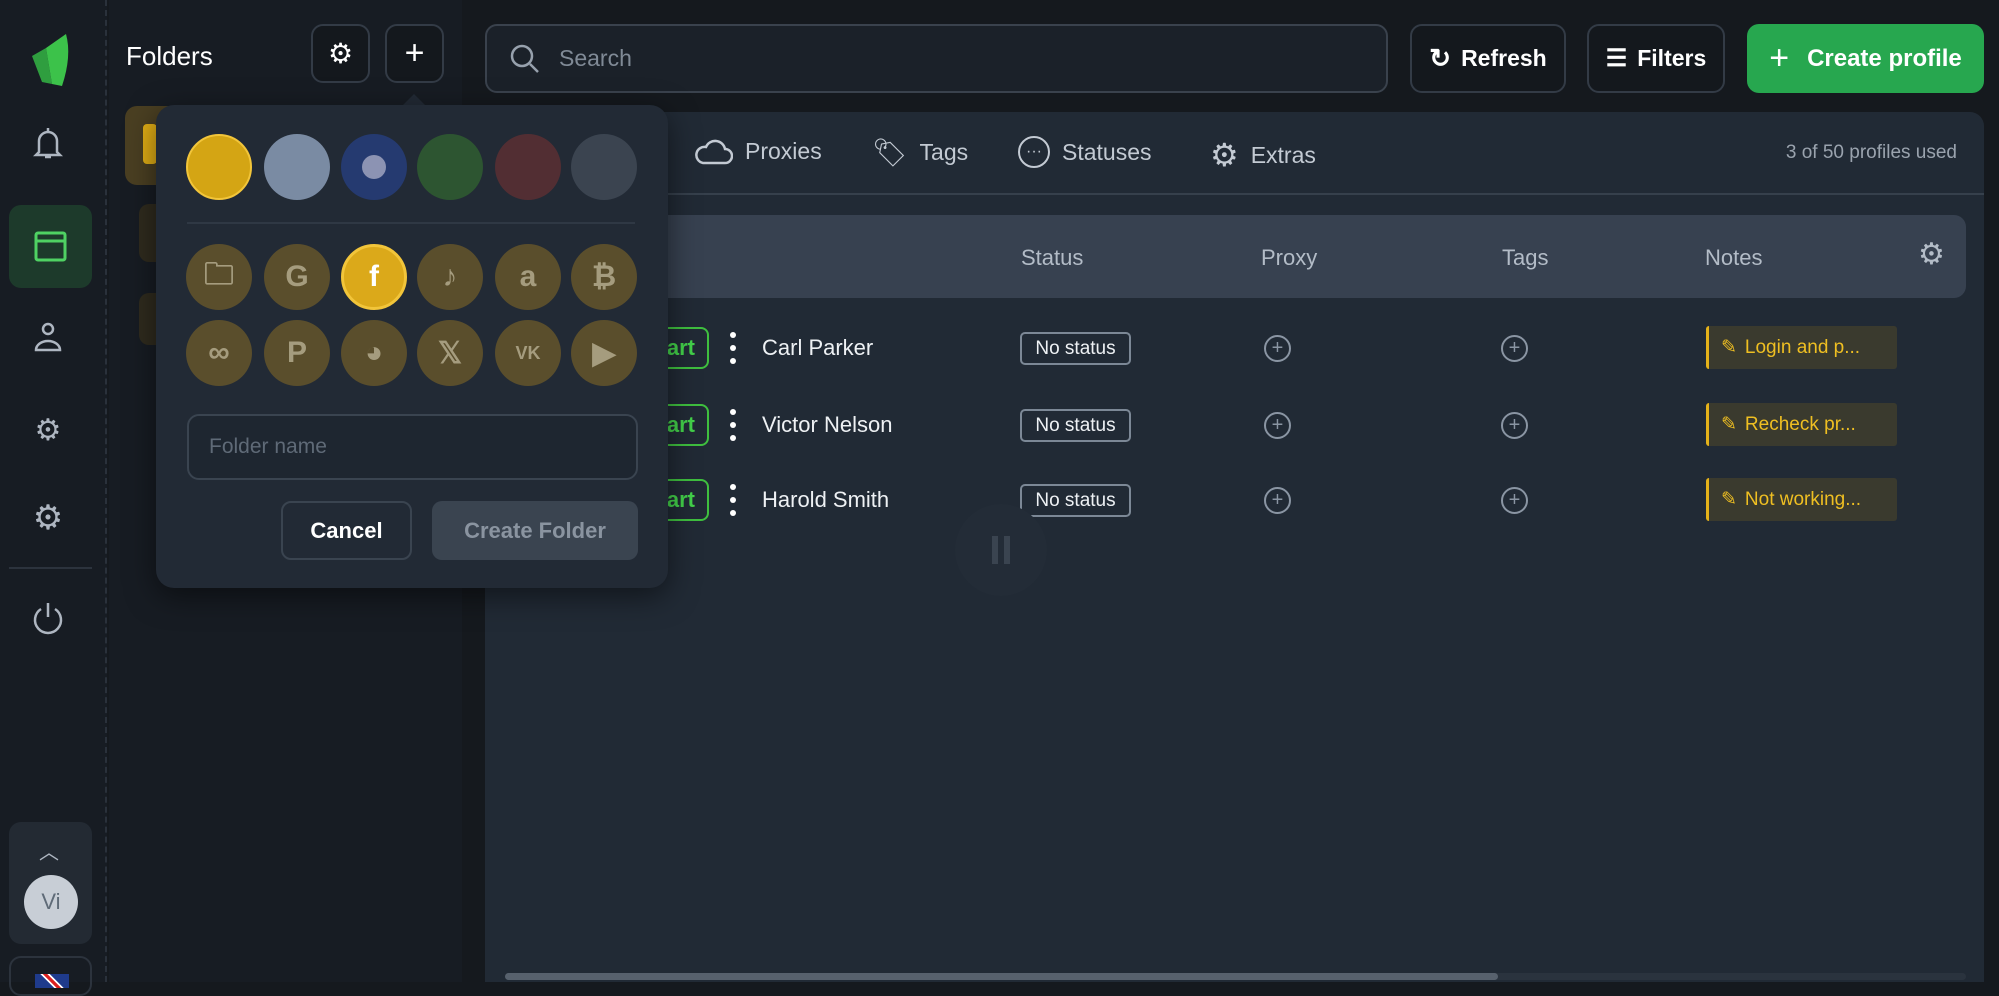 The image size is (1999, 996). Describe the element at coordinates (595, 58) in the screenshot. I see `search-placeholder: Search` at that location.